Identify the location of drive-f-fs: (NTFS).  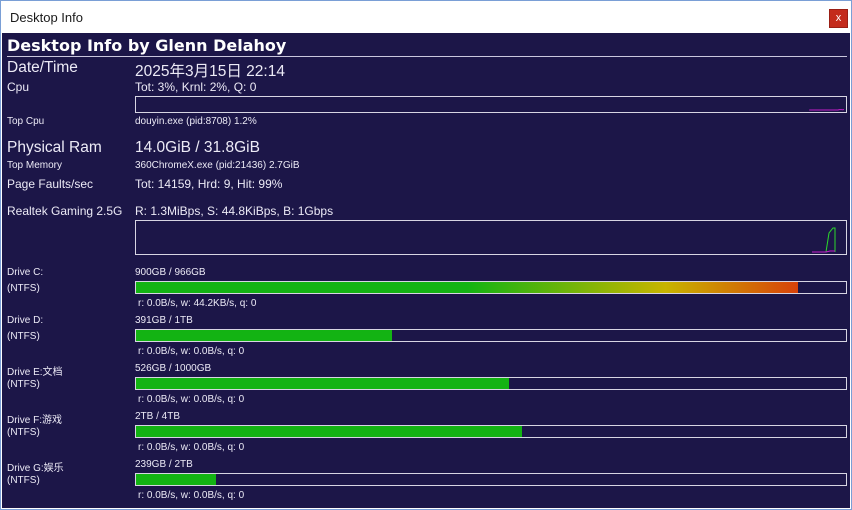
(23, 432).